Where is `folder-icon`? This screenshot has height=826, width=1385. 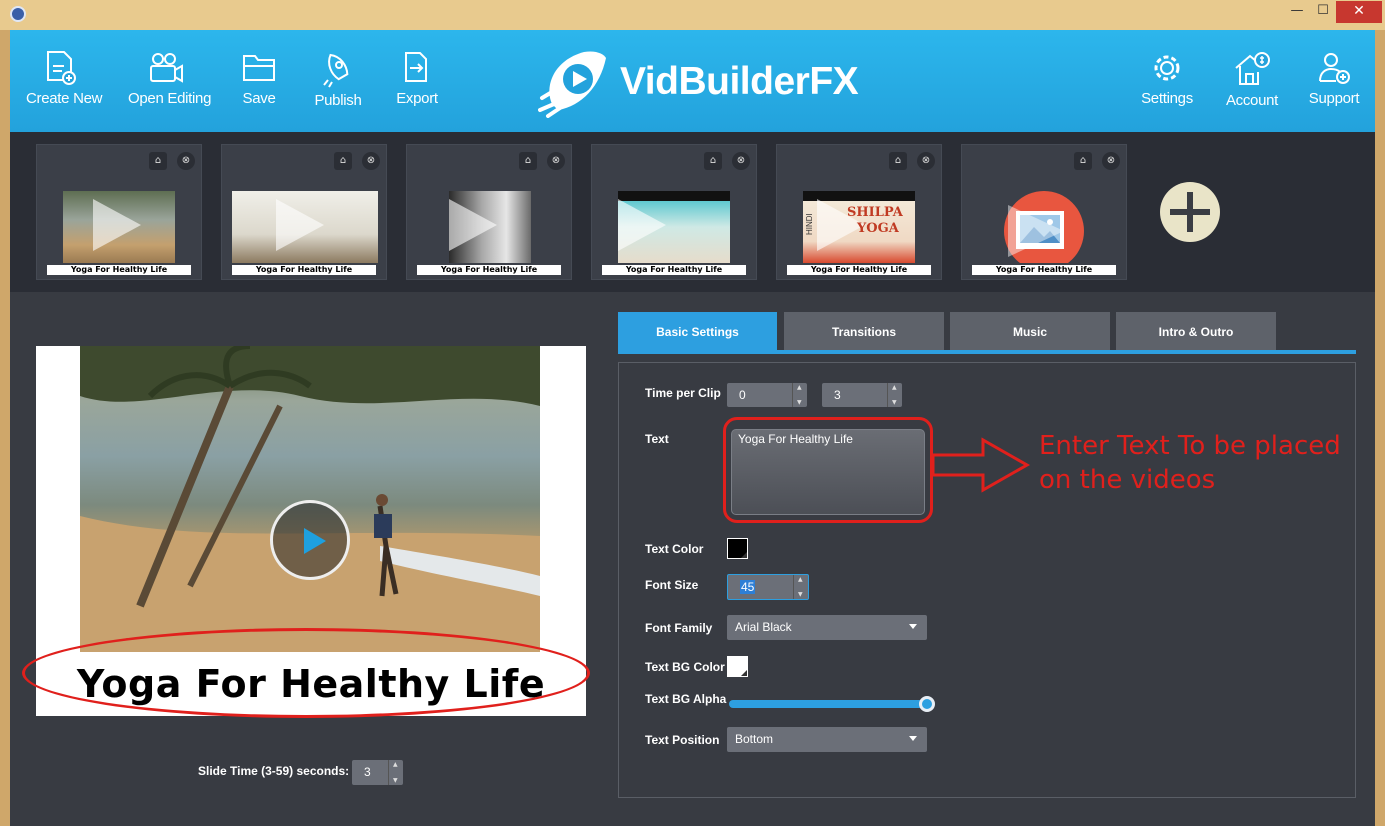 folder-icon is located at coordinates (259, 68).